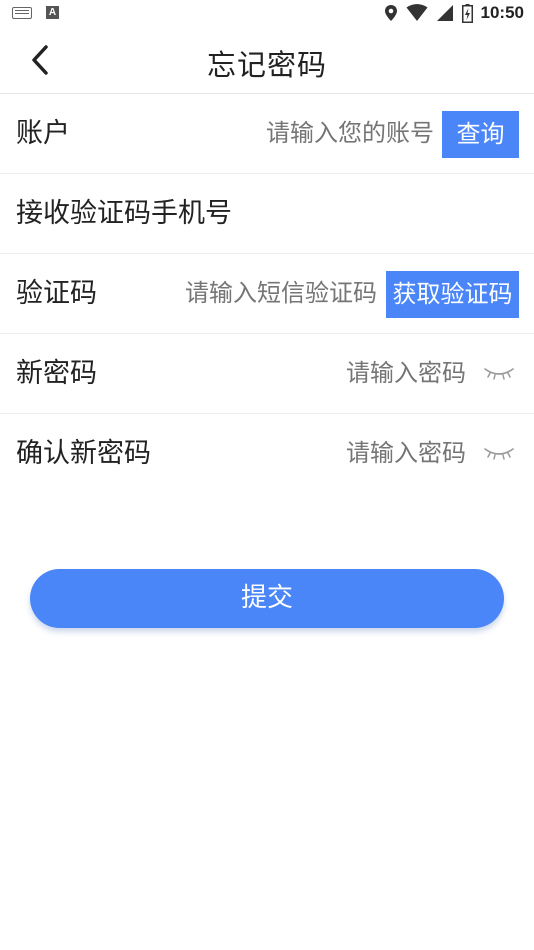  What do you see at coordinates (319, 133) in the screenshot?
I see `account-input` at bounding box center [319, 133].